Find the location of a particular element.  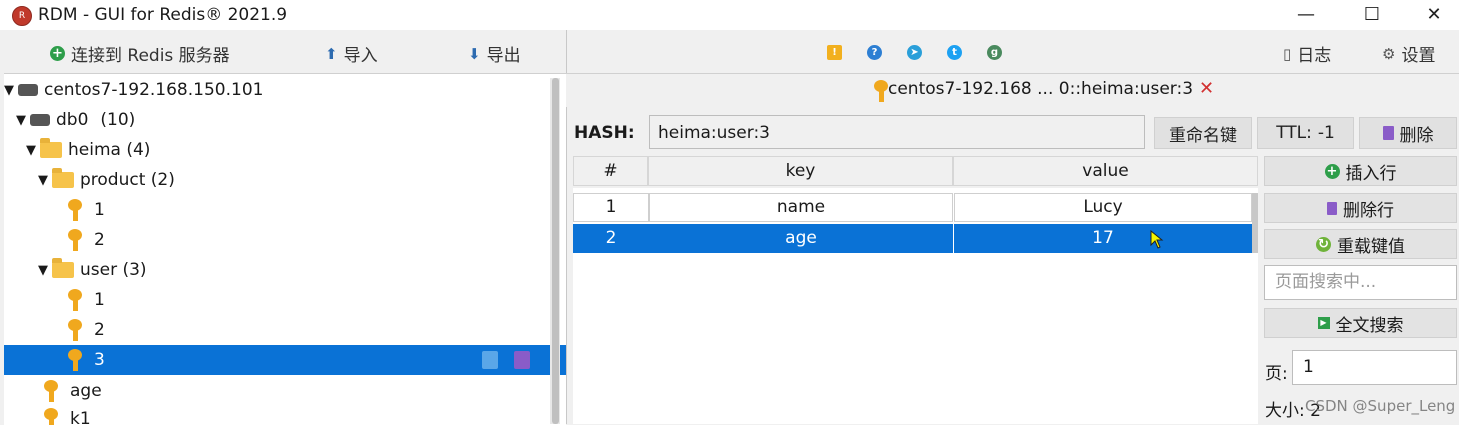

close-button: ✕ is located at coordinates (1434, 15).